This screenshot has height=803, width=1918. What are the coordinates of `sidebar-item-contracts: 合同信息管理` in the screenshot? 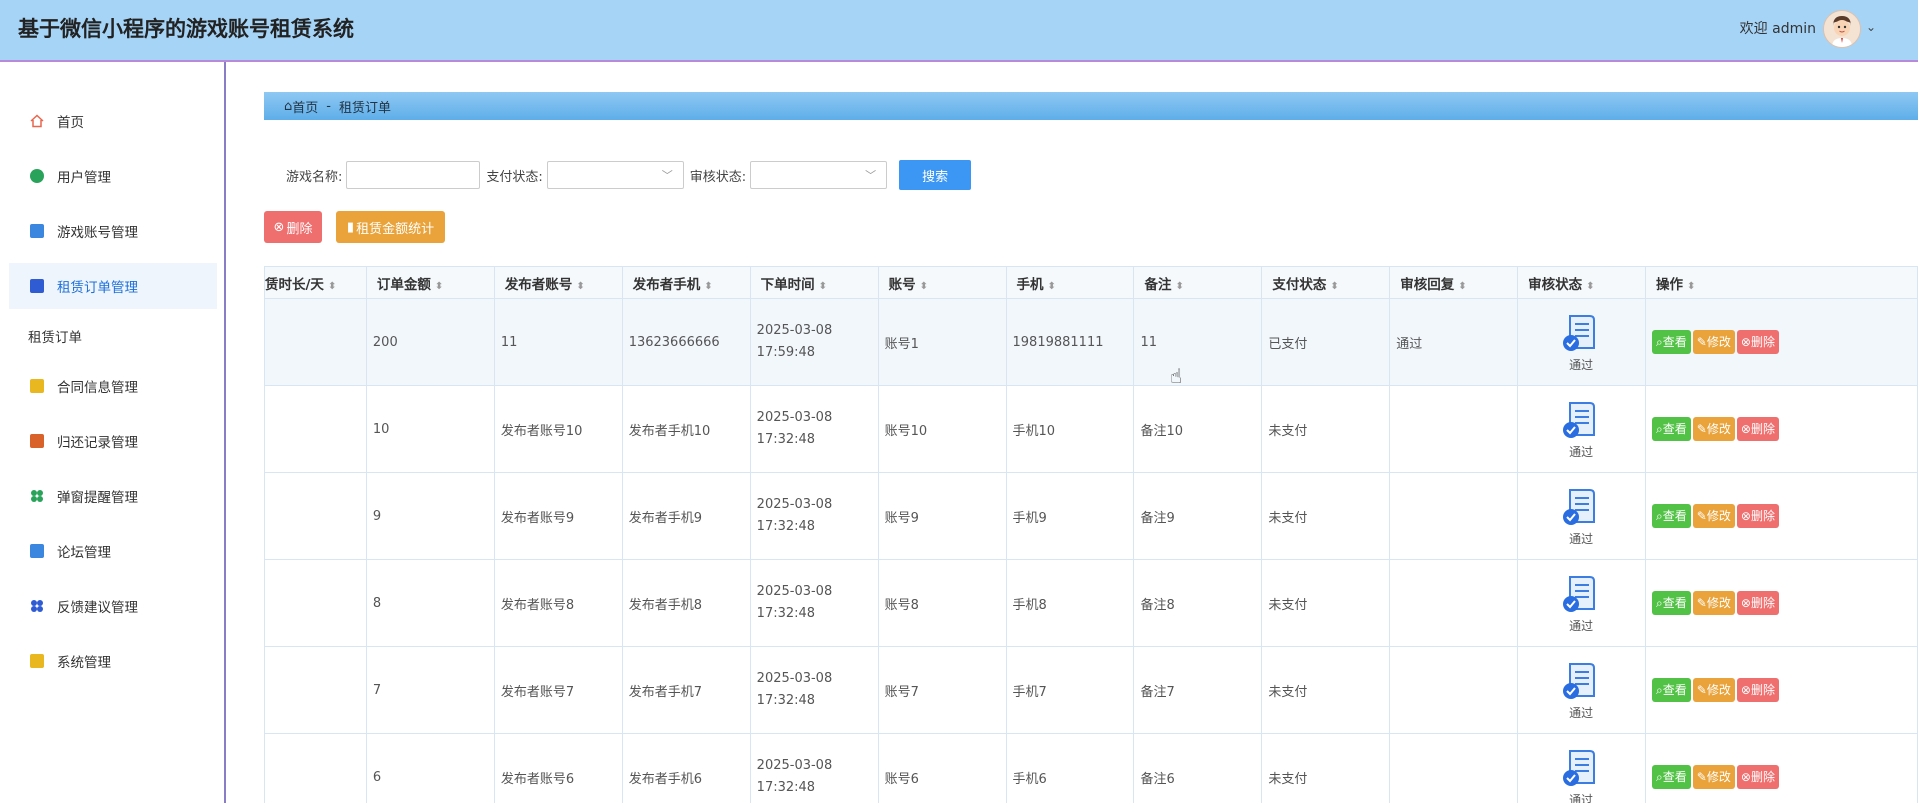 It's located at (113, 386).